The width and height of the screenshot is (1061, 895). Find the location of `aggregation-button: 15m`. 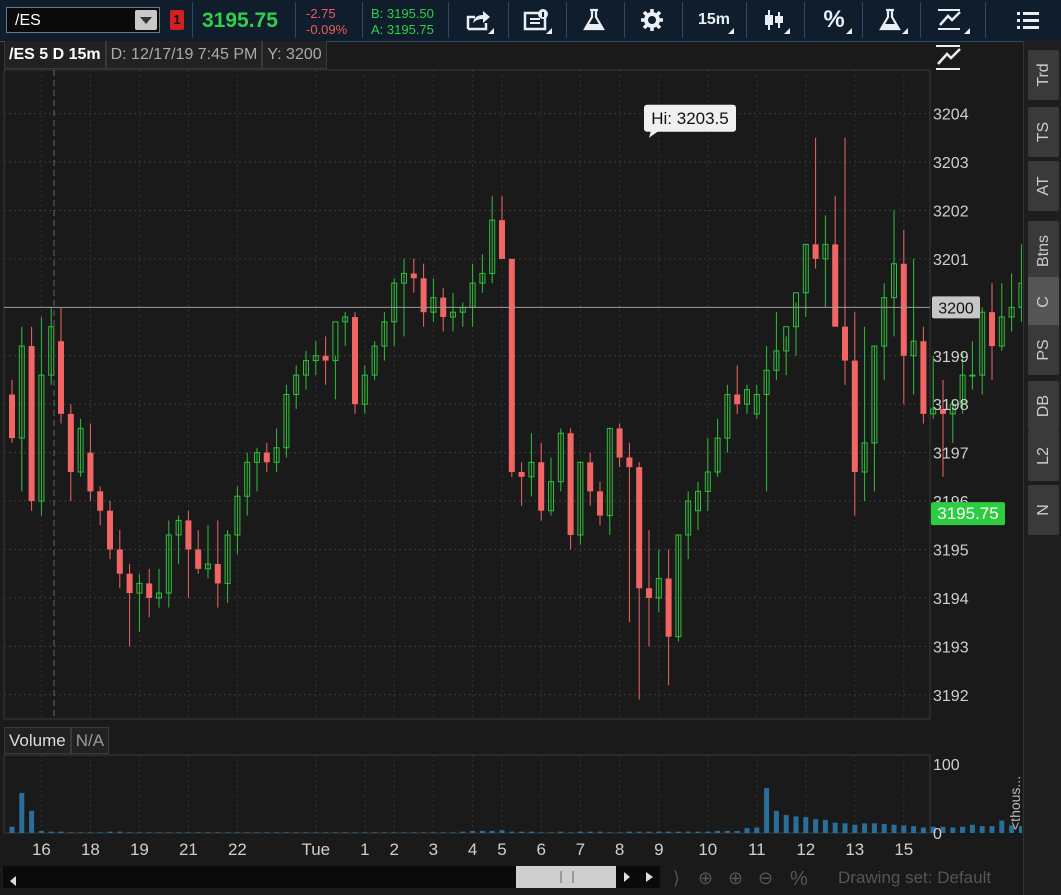

aggregation-button: 15m is located at coordinates (714, 20).